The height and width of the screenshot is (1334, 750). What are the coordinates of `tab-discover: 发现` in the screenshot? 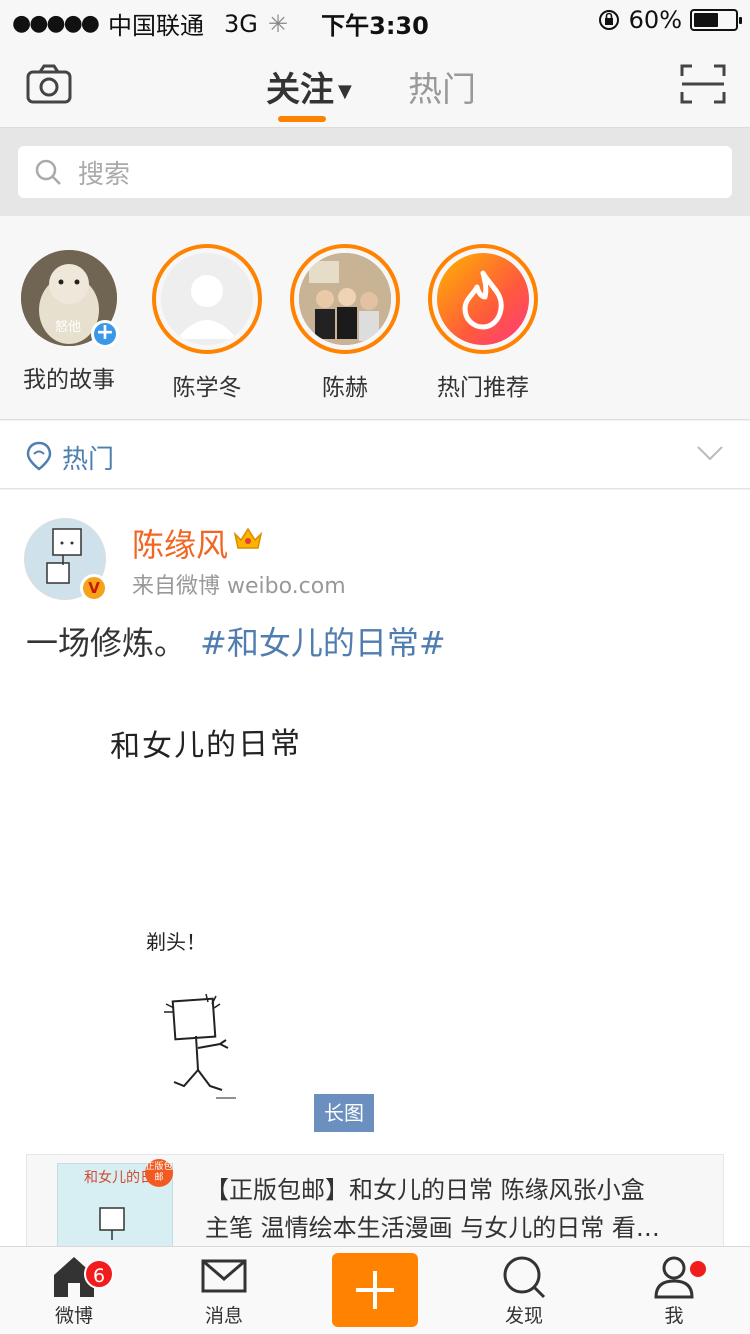 It's located at (524, 1290).